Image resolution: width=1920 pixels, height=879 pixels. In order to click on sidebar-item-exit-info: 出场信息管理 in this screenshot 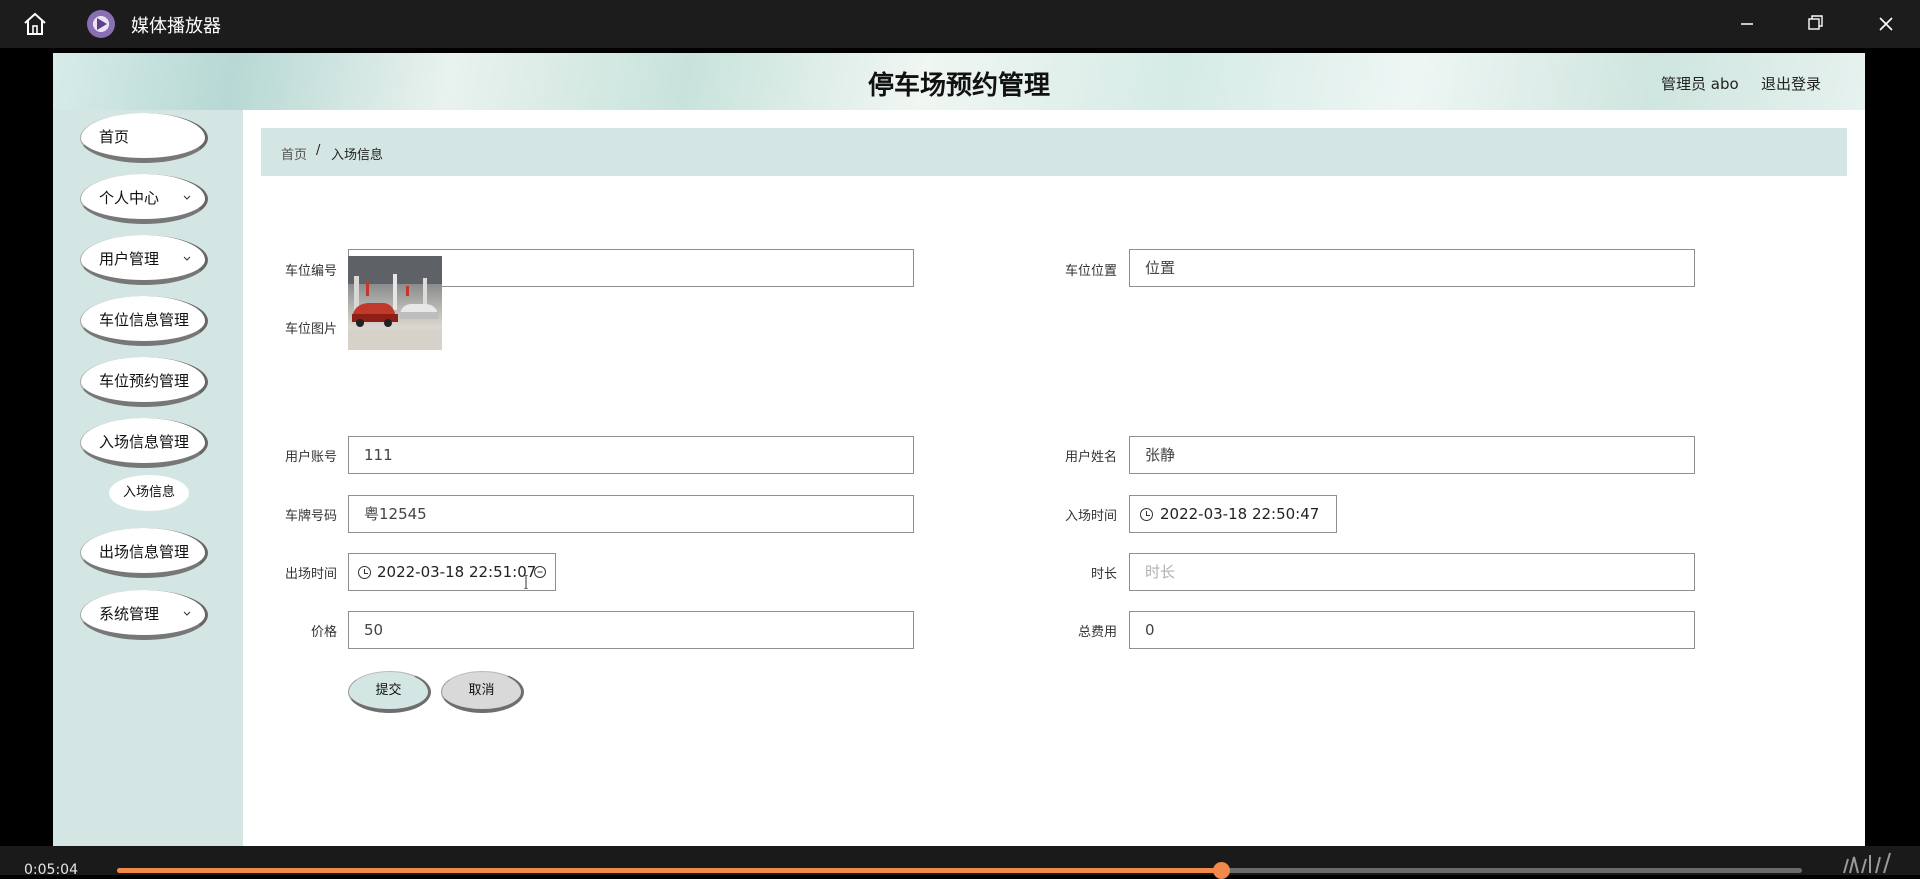, I will do `click(144, 553)`.